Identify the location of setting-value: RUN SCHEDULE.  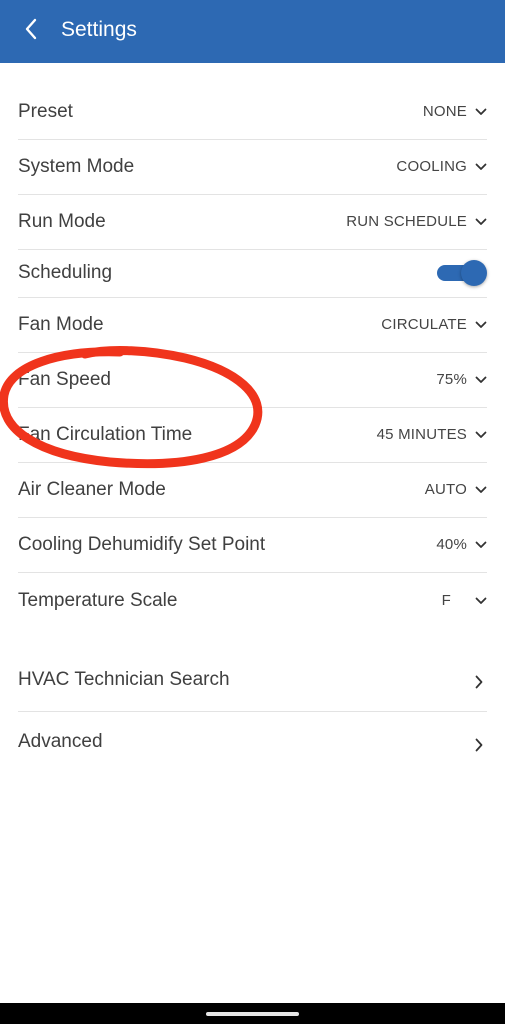
(406, 221).